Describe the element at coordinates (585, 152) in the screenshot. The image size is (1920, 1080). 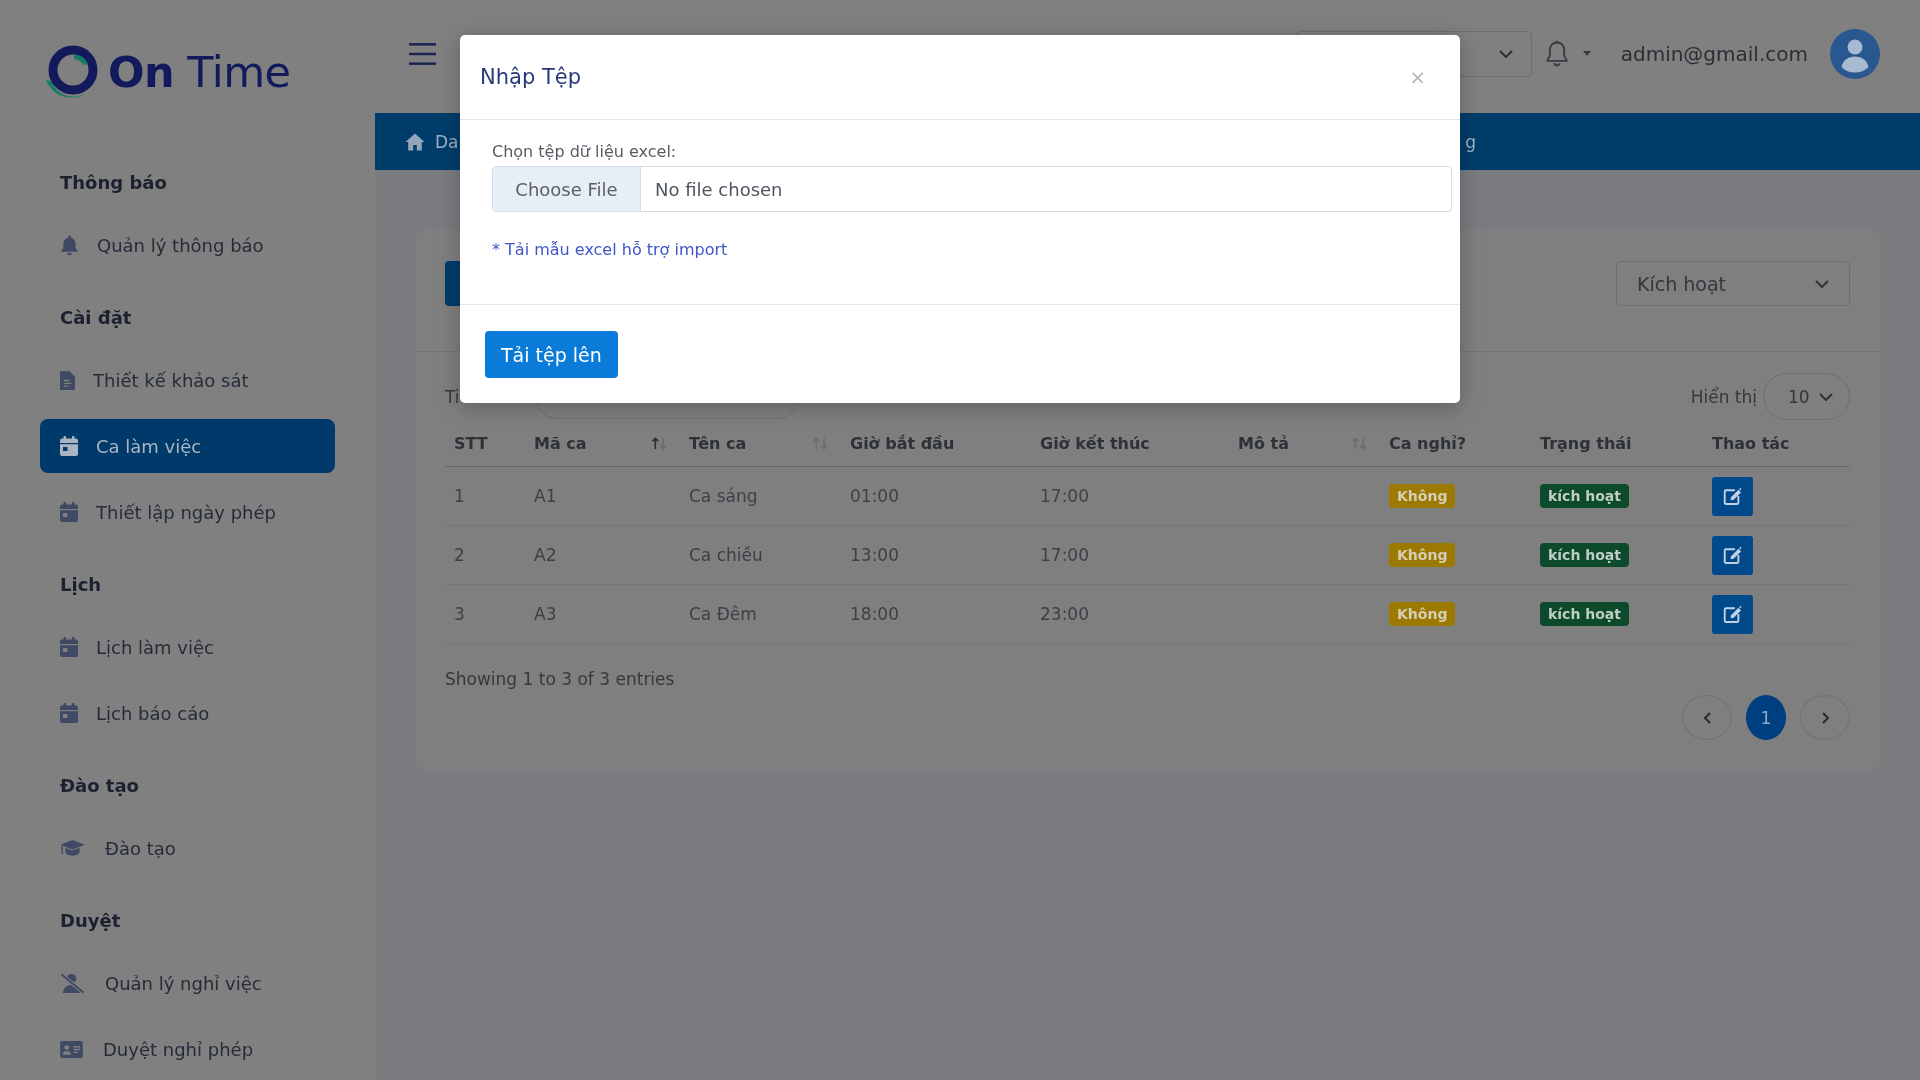
I see `field-label: Chọn tệp dữ liệu excel:` at that location.